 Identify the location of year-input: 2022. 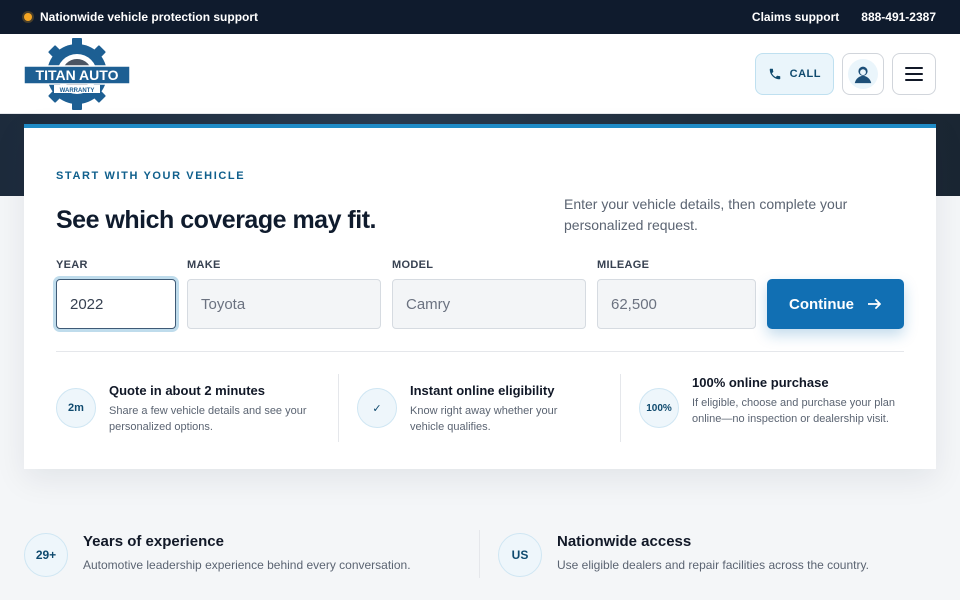
(116, 304).